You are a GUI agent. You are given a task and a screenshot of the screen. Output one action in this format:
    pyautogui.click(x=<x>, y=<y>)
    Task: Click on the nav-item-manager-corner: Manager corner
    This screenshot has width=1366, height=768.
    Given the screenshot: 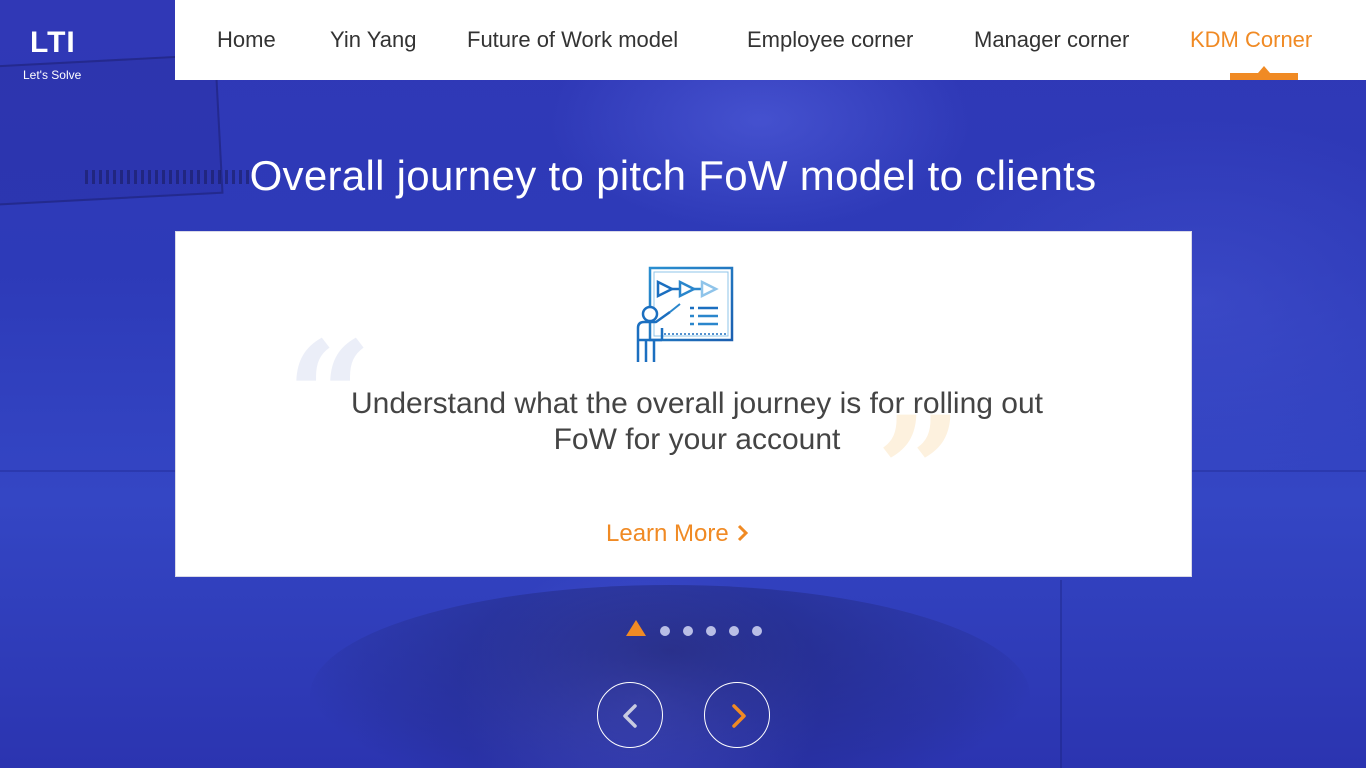 What is the action you would take?
    pyautogui.click(x=1051, y=40)
    